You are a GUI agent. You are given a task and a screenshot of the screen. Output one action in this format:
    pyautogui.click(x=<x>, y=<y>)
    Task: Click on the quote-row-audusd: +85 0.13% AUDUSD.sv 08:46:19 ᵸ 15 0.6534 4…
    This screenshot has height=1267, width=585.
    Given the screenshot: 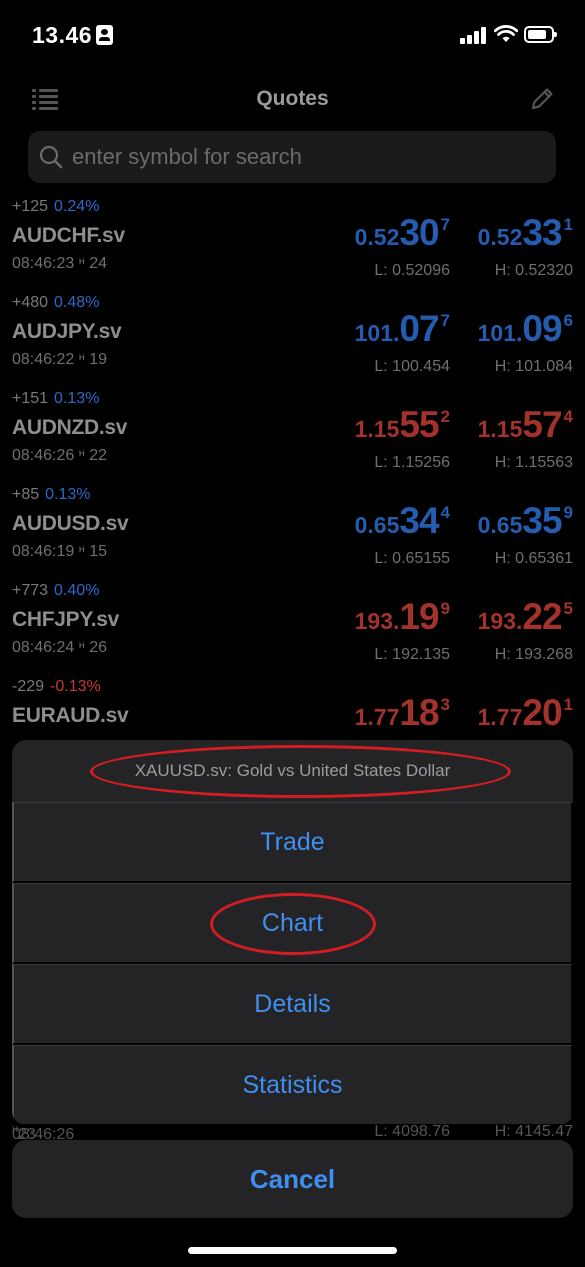 What is the action you would take?
    pyautogui.click(x=292, y=534)
    